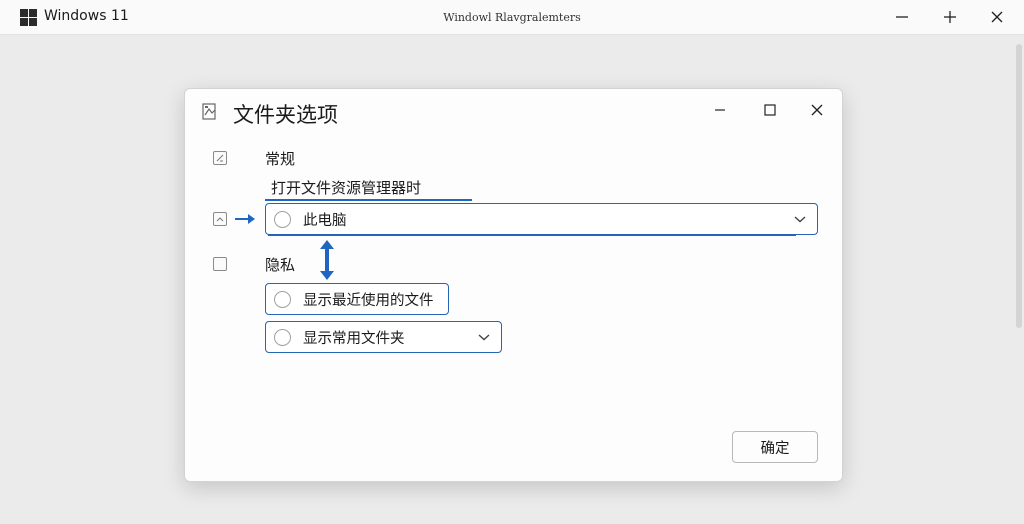 This screenshot has height=524, width=1024. I want to click on window-scrollbar, so click(1019, 186).